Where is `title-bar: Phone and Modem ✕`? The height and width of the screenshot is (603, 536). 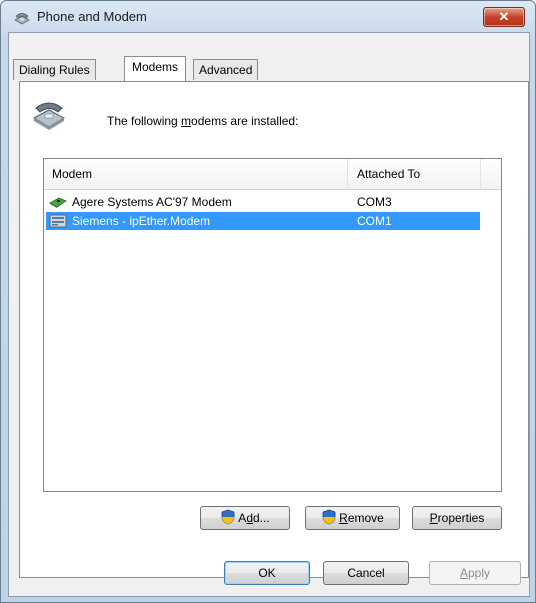
title-bar: Phone and Modem ✕ is located at coordinates (268, 17).